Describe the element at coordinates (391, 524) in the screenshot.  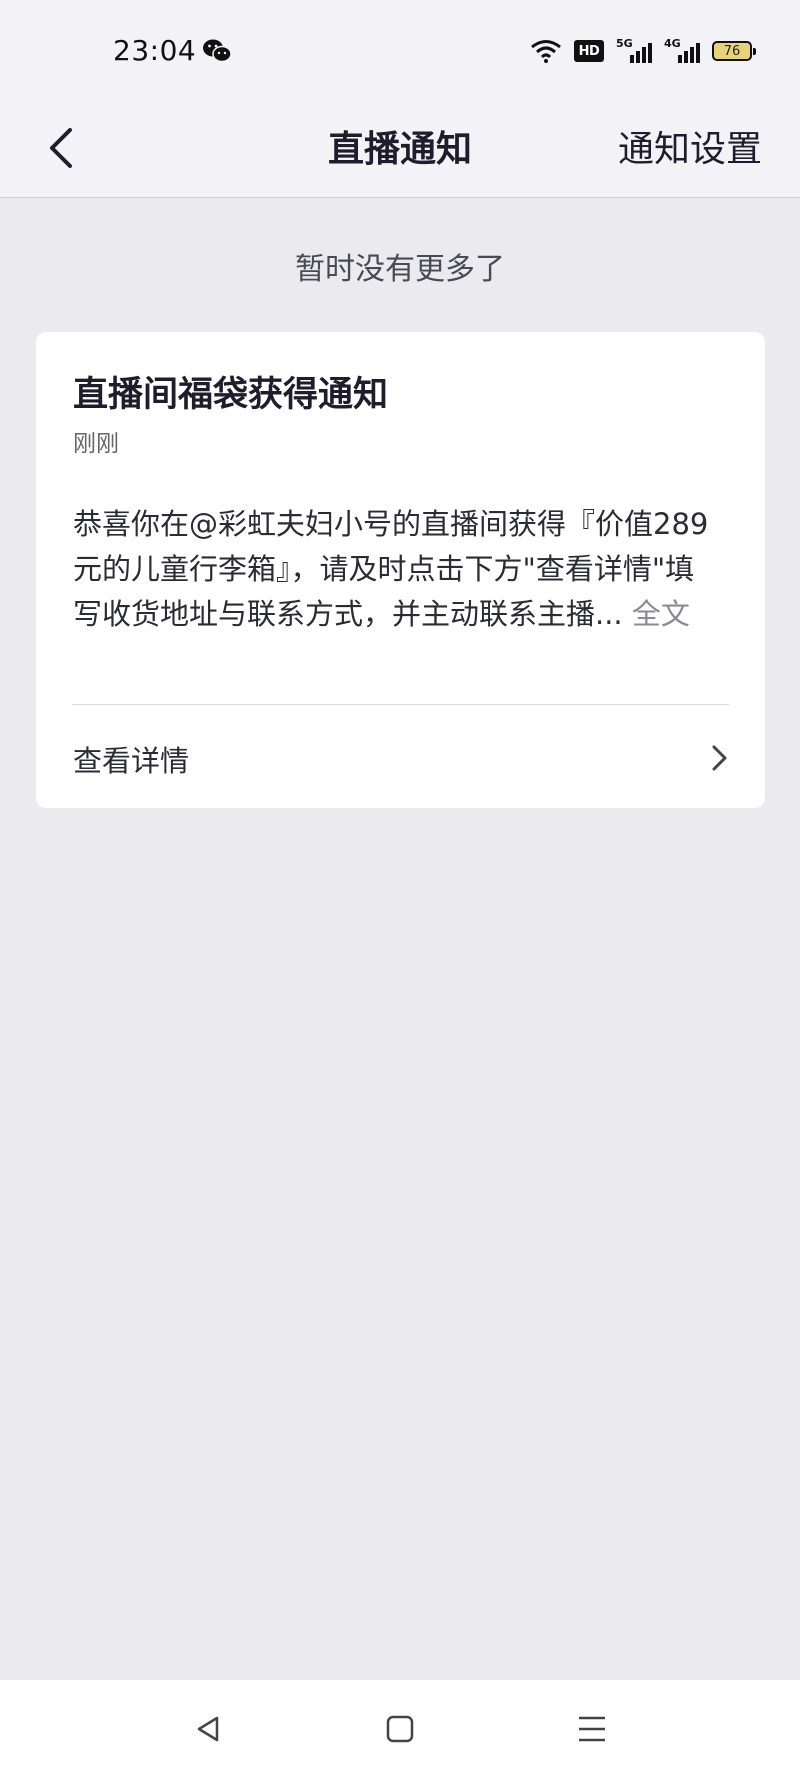
I see `notification-body-line: 恭喜你在@彩虹夫妇小号的直播间获得『价值289` at that location.